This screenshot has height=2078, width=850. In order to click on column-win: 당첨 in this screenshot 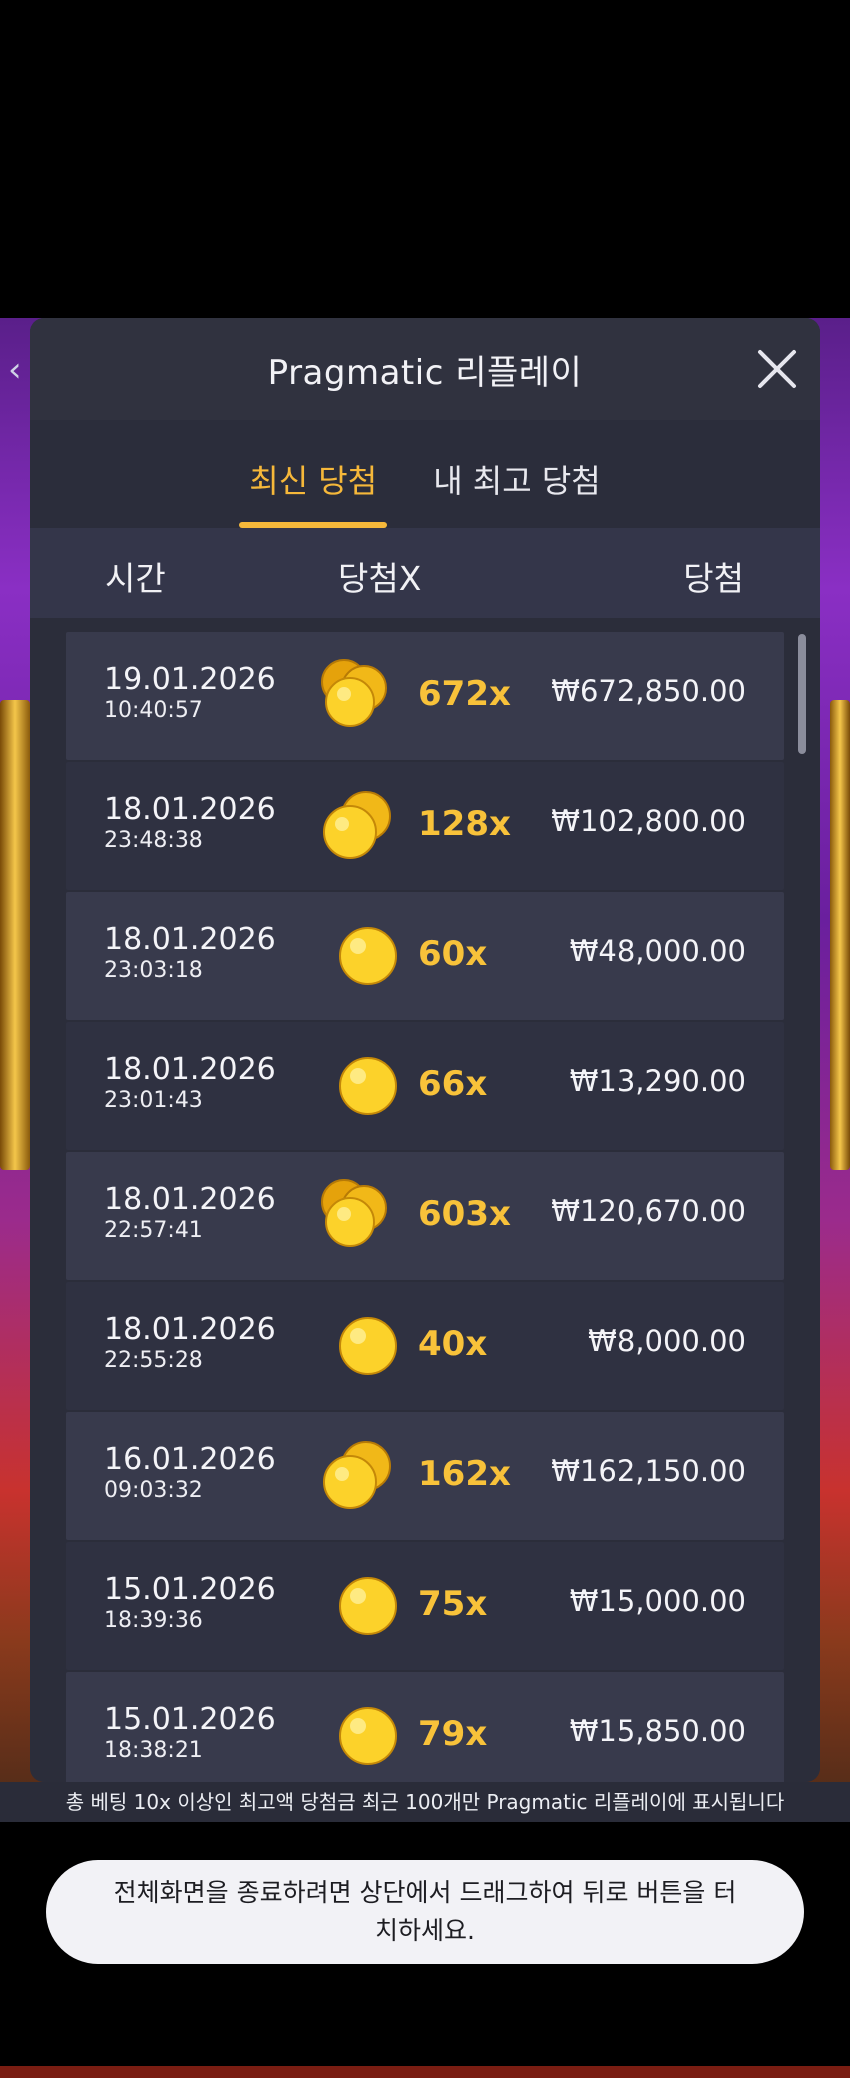, I will do `click(713, 578)`.